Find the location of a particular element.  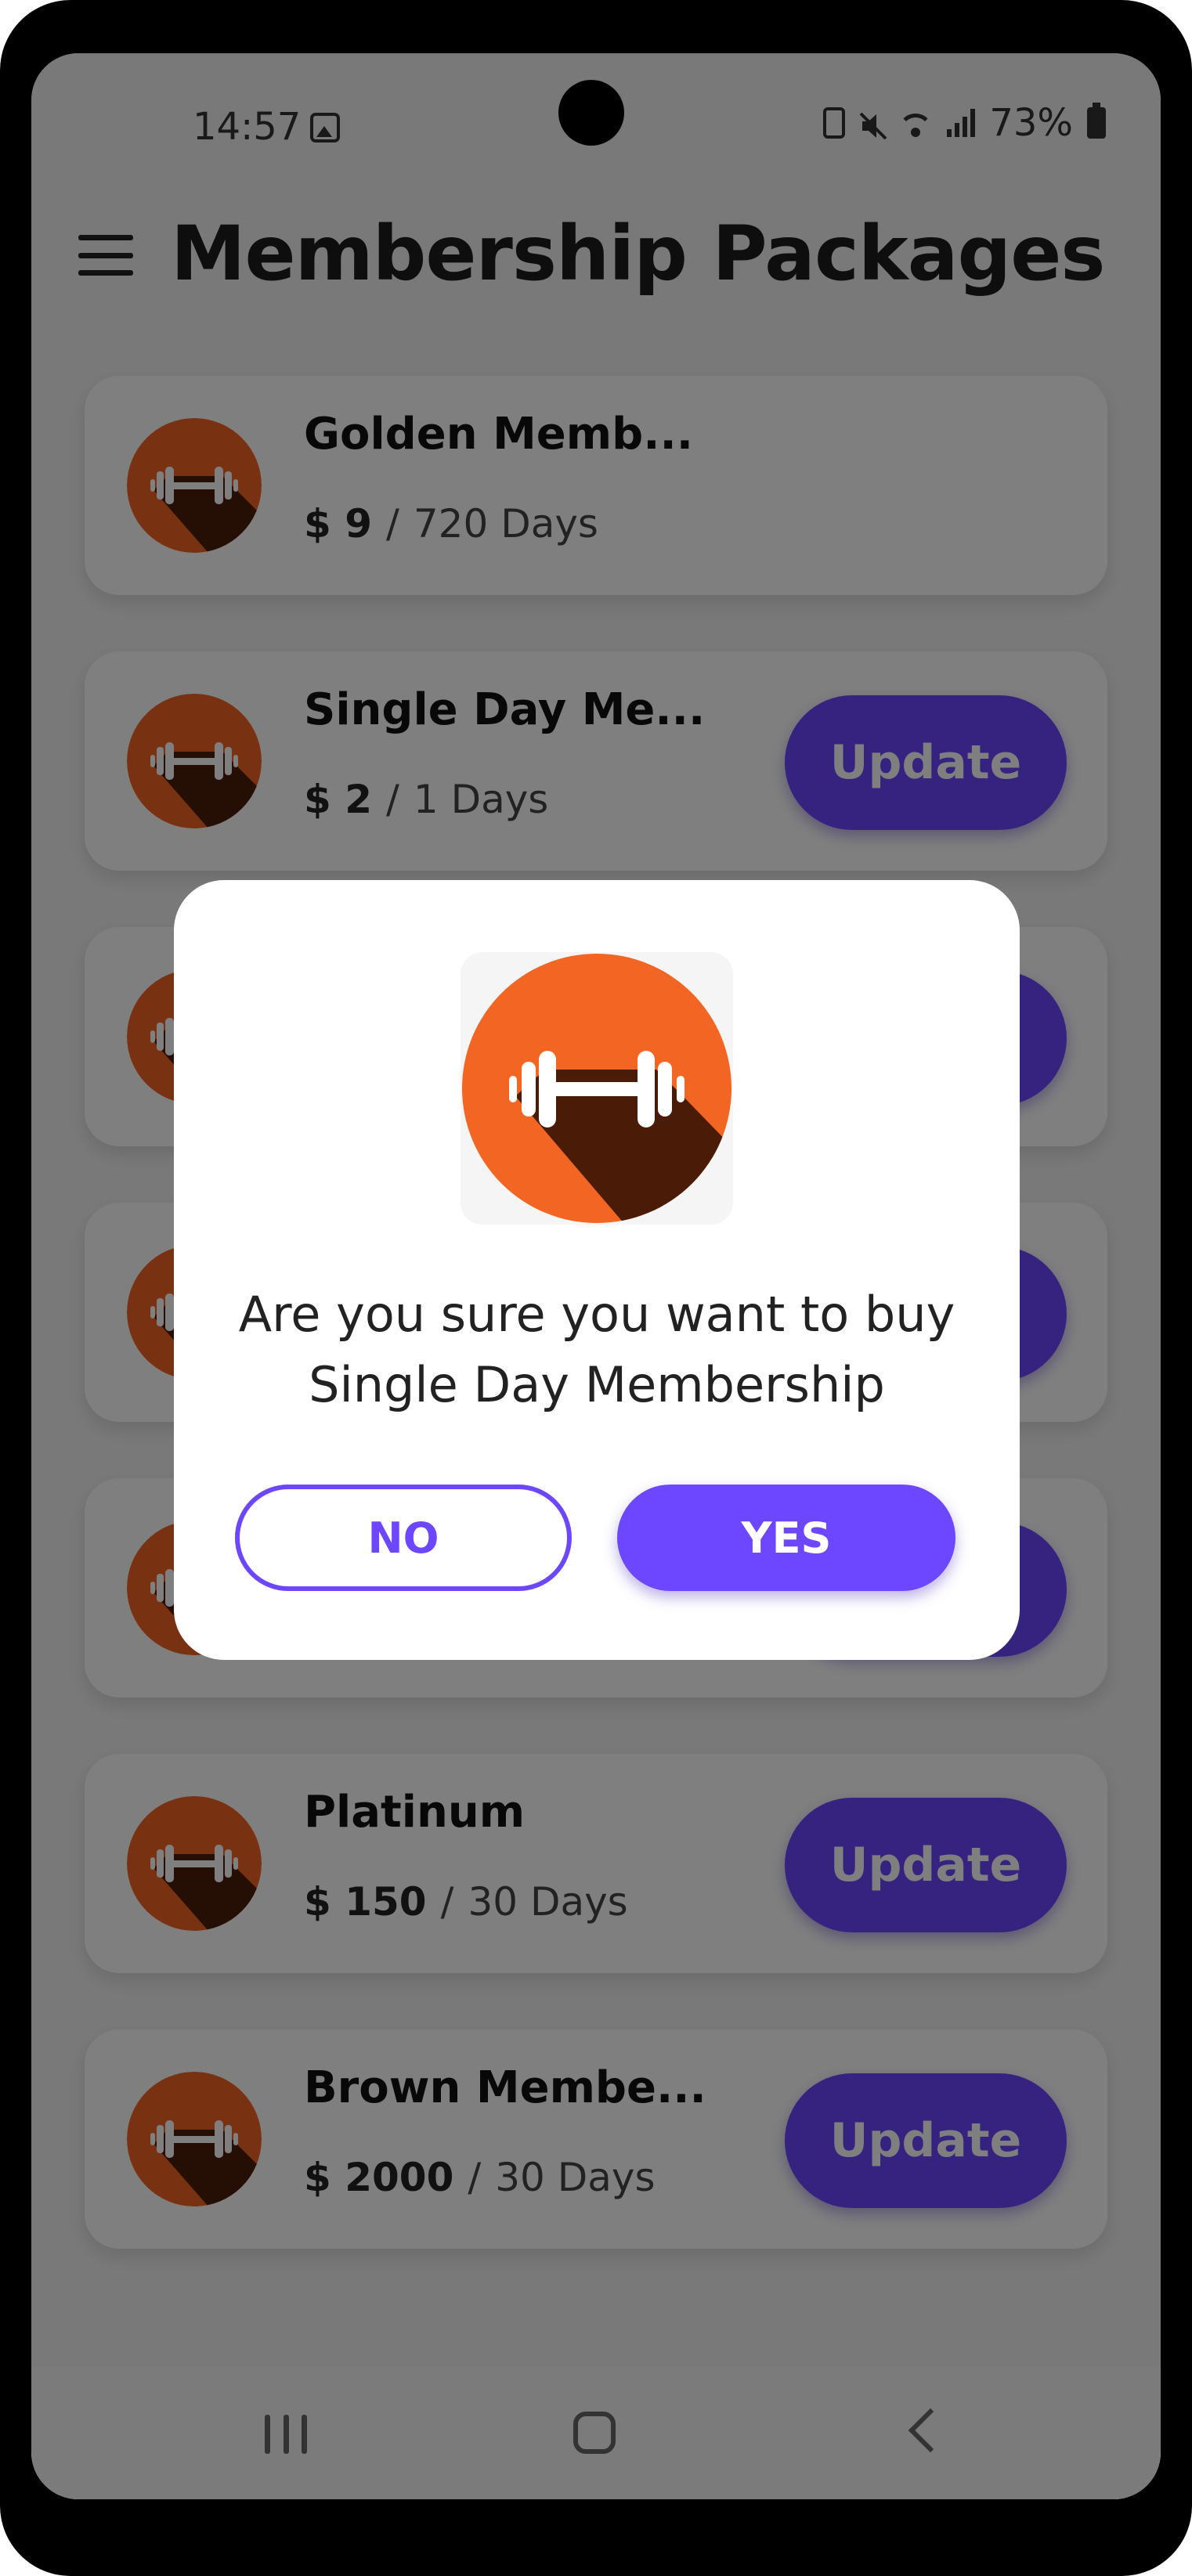

no-button: NO is located at coordinates (403, 1538).